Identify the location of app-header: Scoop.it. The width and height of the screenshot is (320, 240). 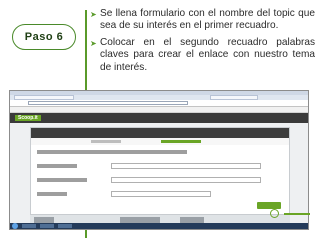
(159, 118).